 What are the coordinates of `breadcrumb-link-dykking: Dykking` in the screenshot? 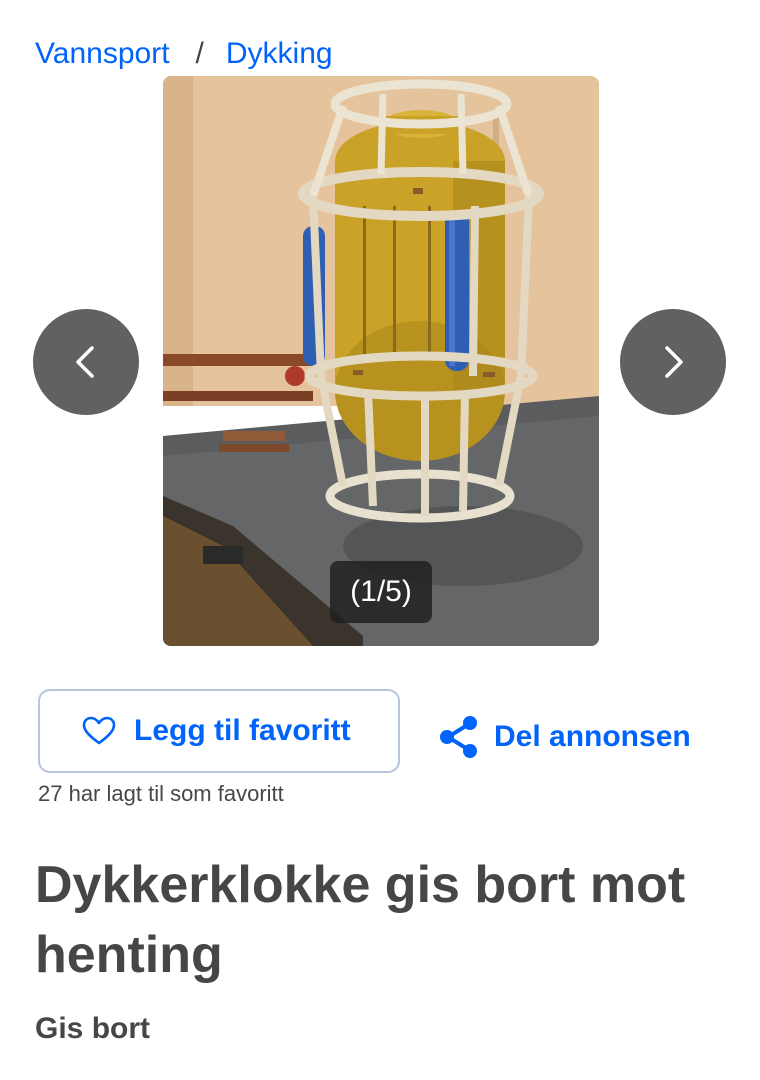 It's located at (279, 54).